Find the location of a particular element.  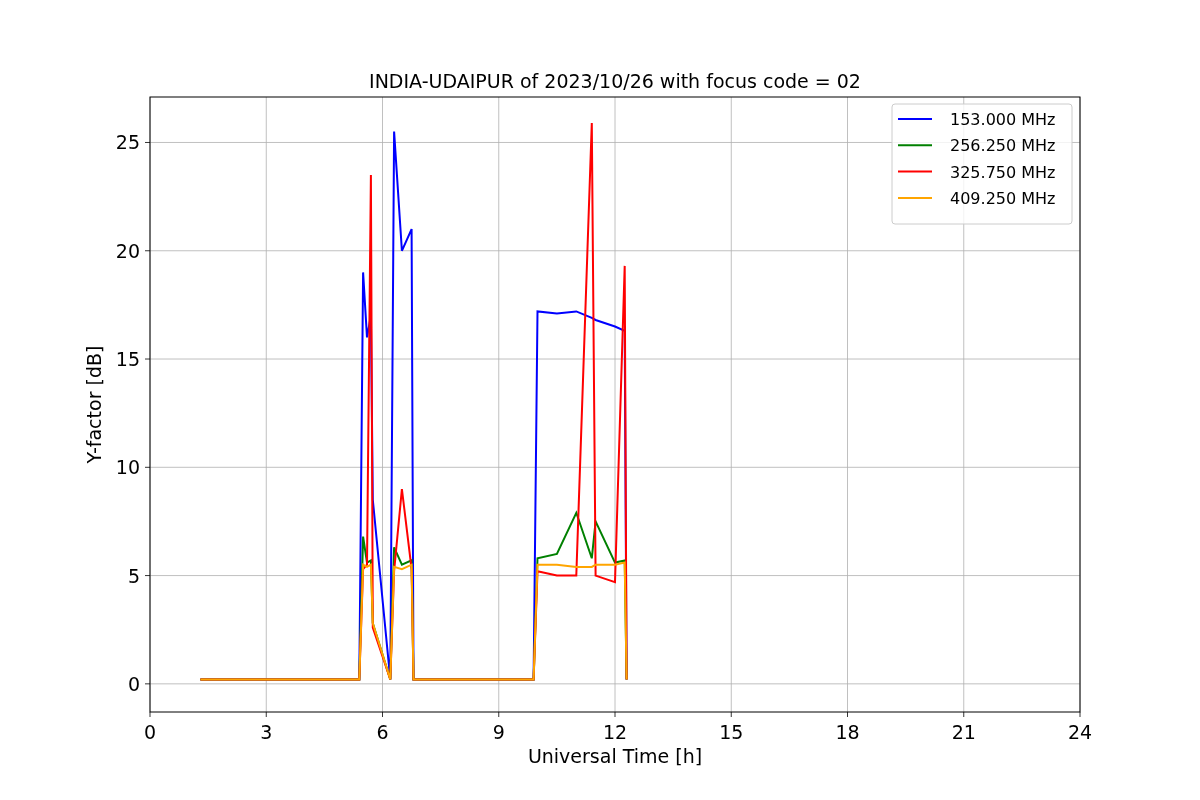

y-axis-label: Y-factor [dB] is located at coordinates (94, 404).